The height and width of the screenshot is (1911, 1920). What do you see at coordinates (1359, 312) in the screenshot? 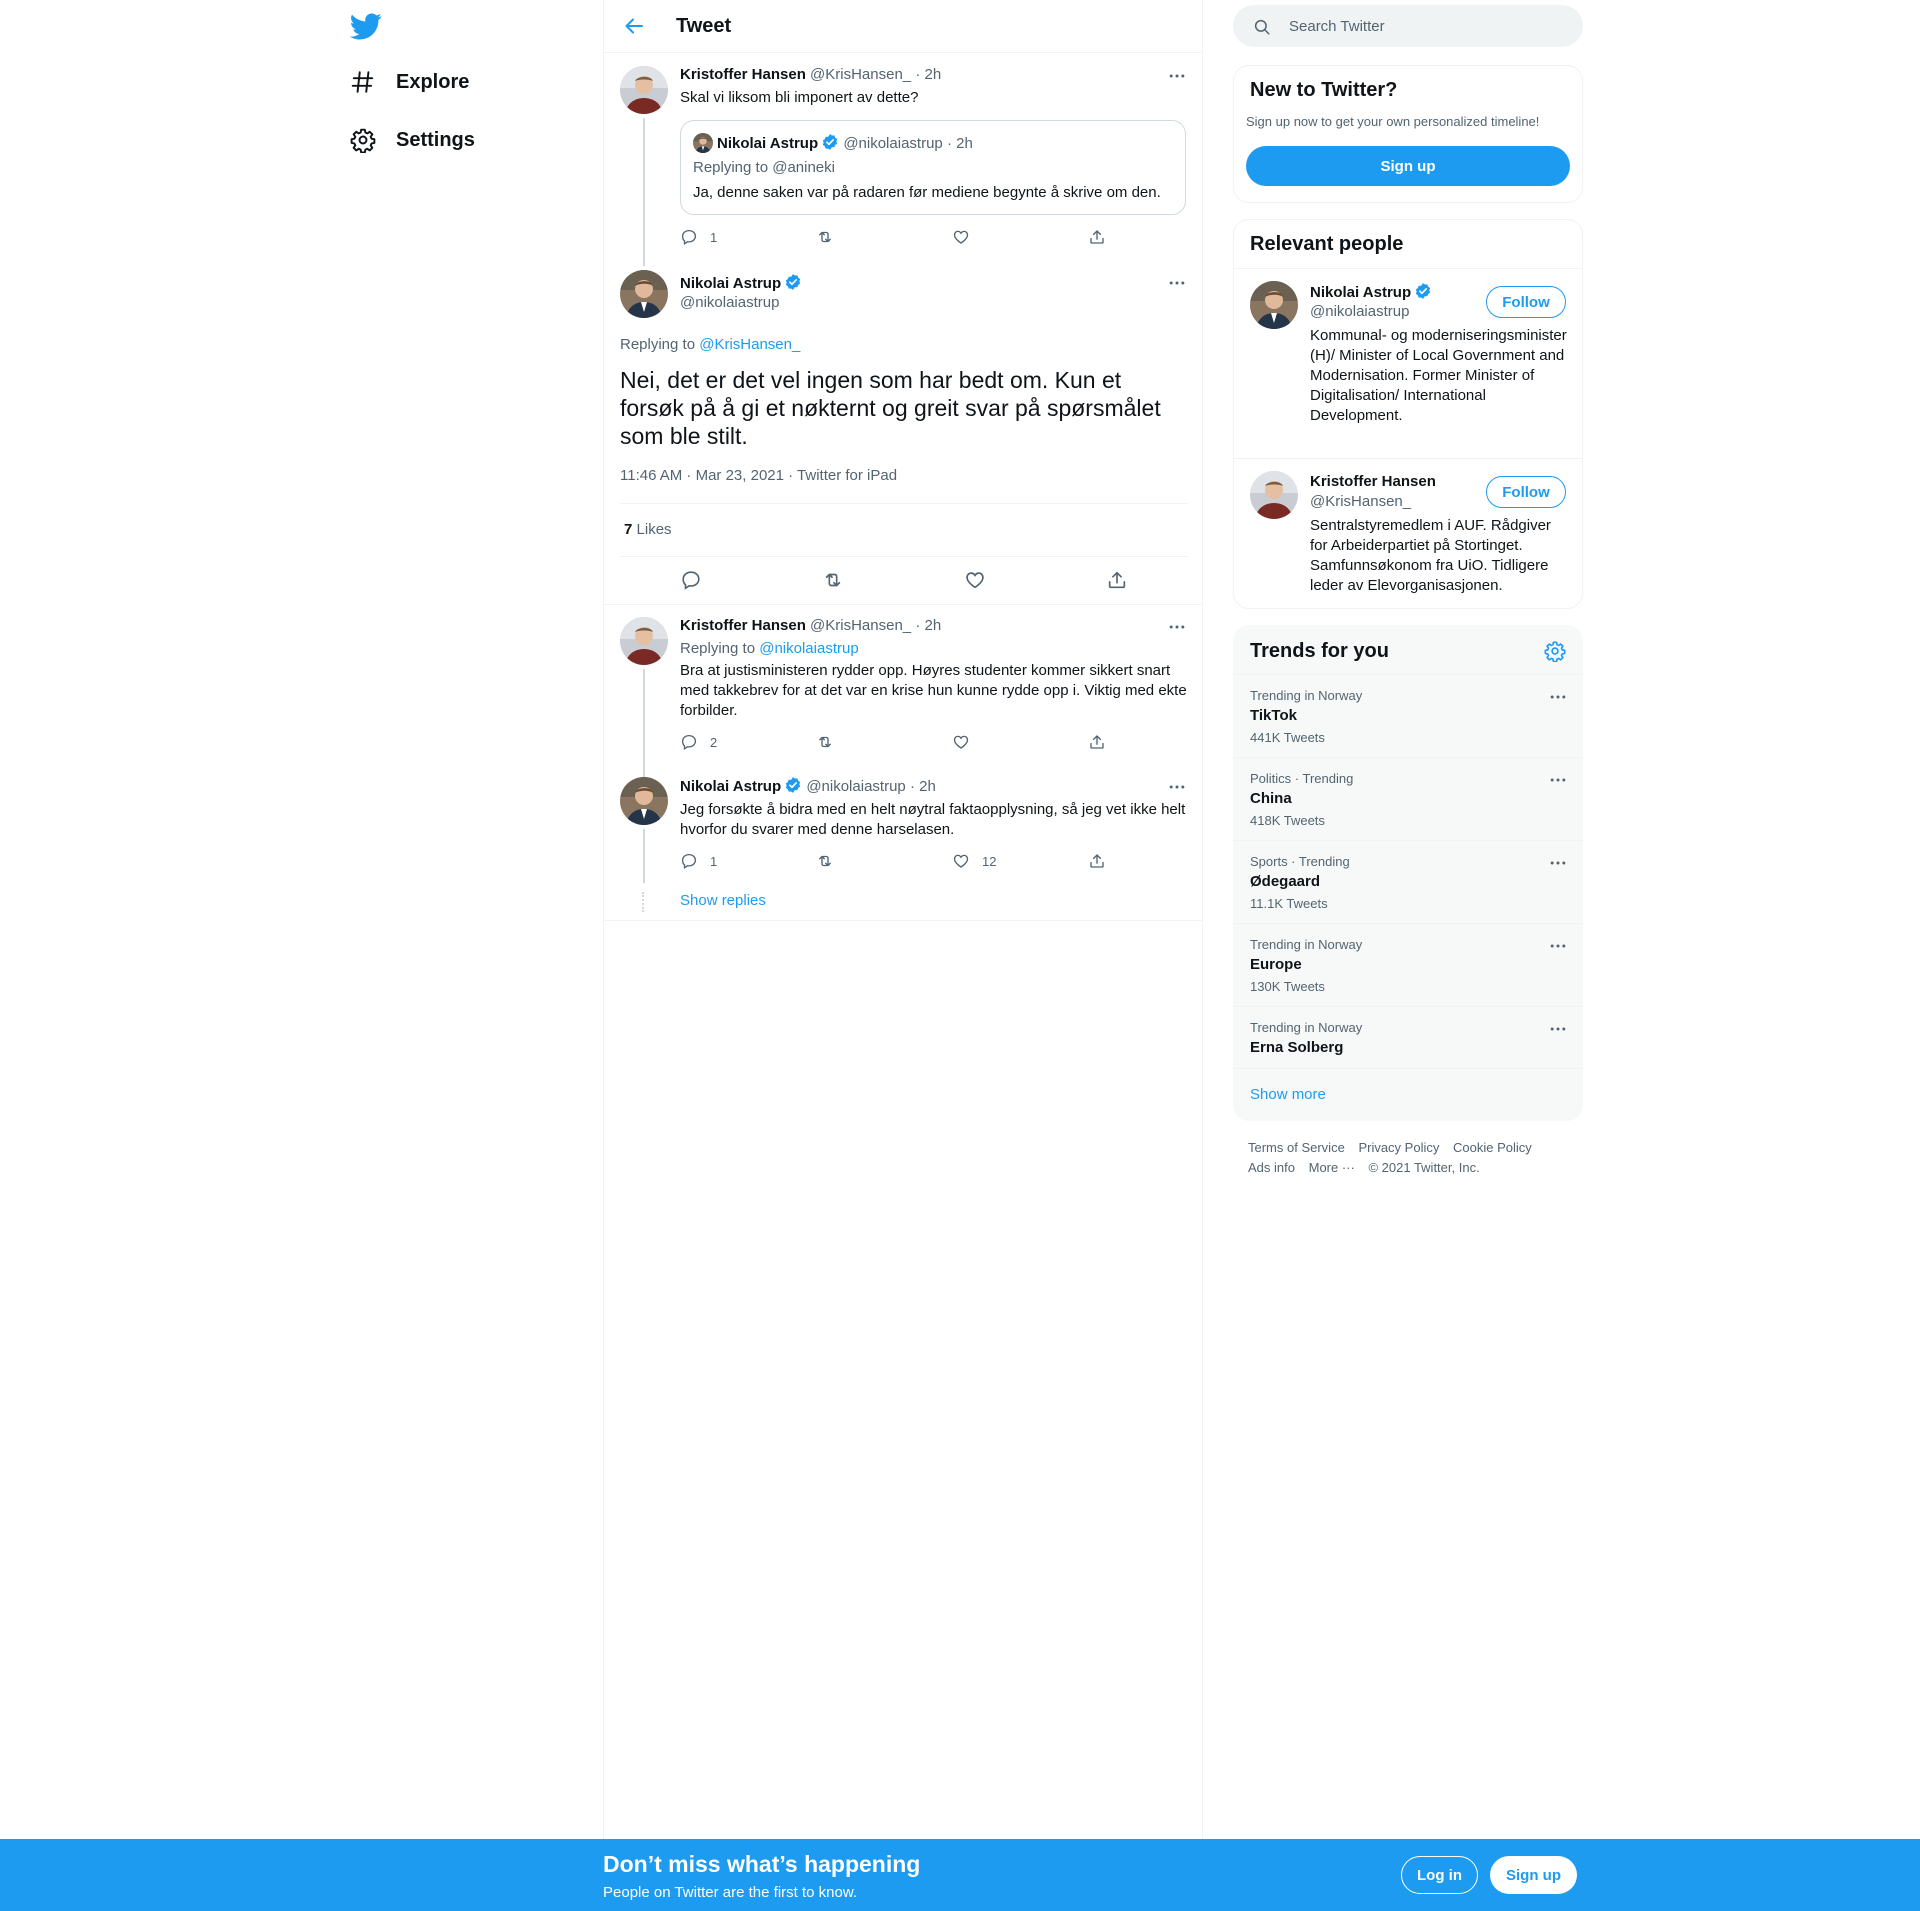
I see `person-handle: @nikolaiastrup` at bounding box center [1359, 312].